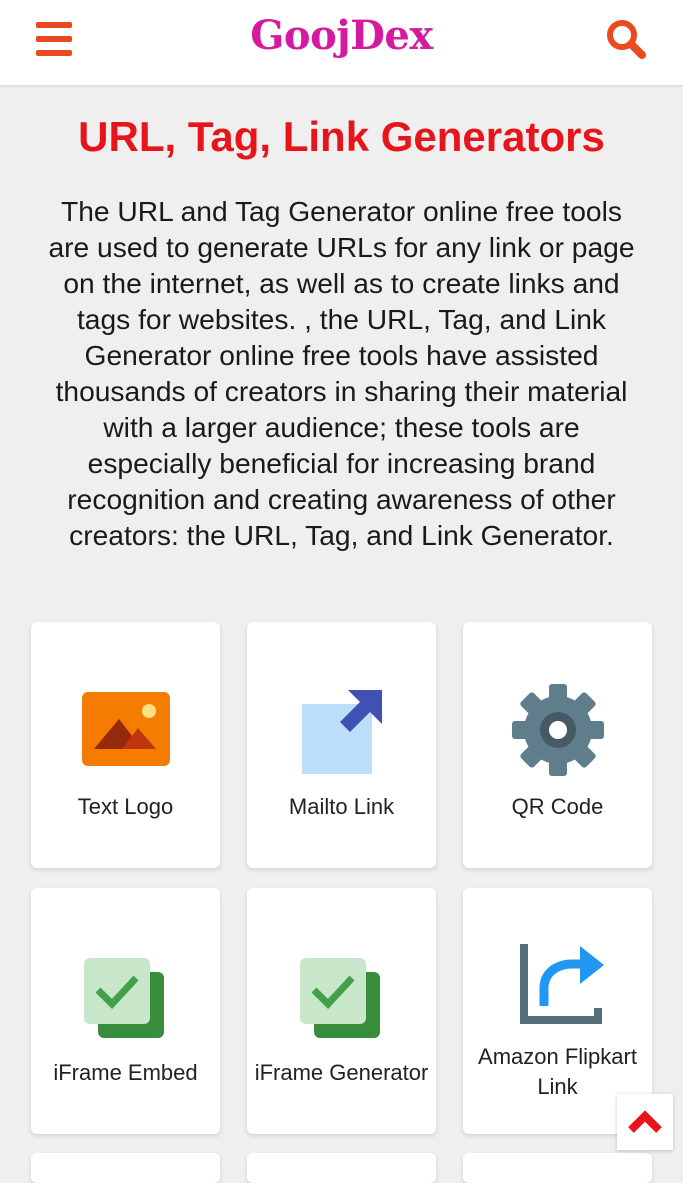 The image size is (683, 1183). I want to click on tool-card-qr-code: QR Code, so click(557, 745).